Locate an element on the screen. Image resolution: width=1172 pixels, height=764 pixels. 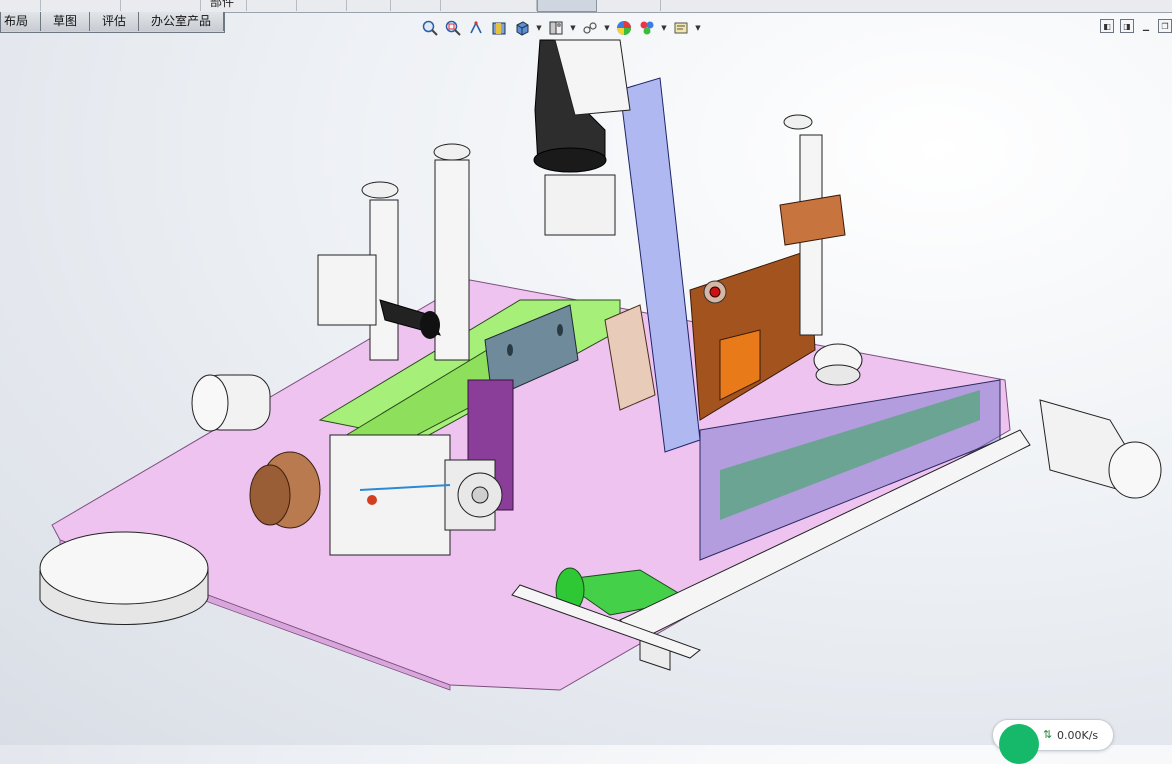
network-speed-value: 0.00K/s is located at coordinates (1078, 735).